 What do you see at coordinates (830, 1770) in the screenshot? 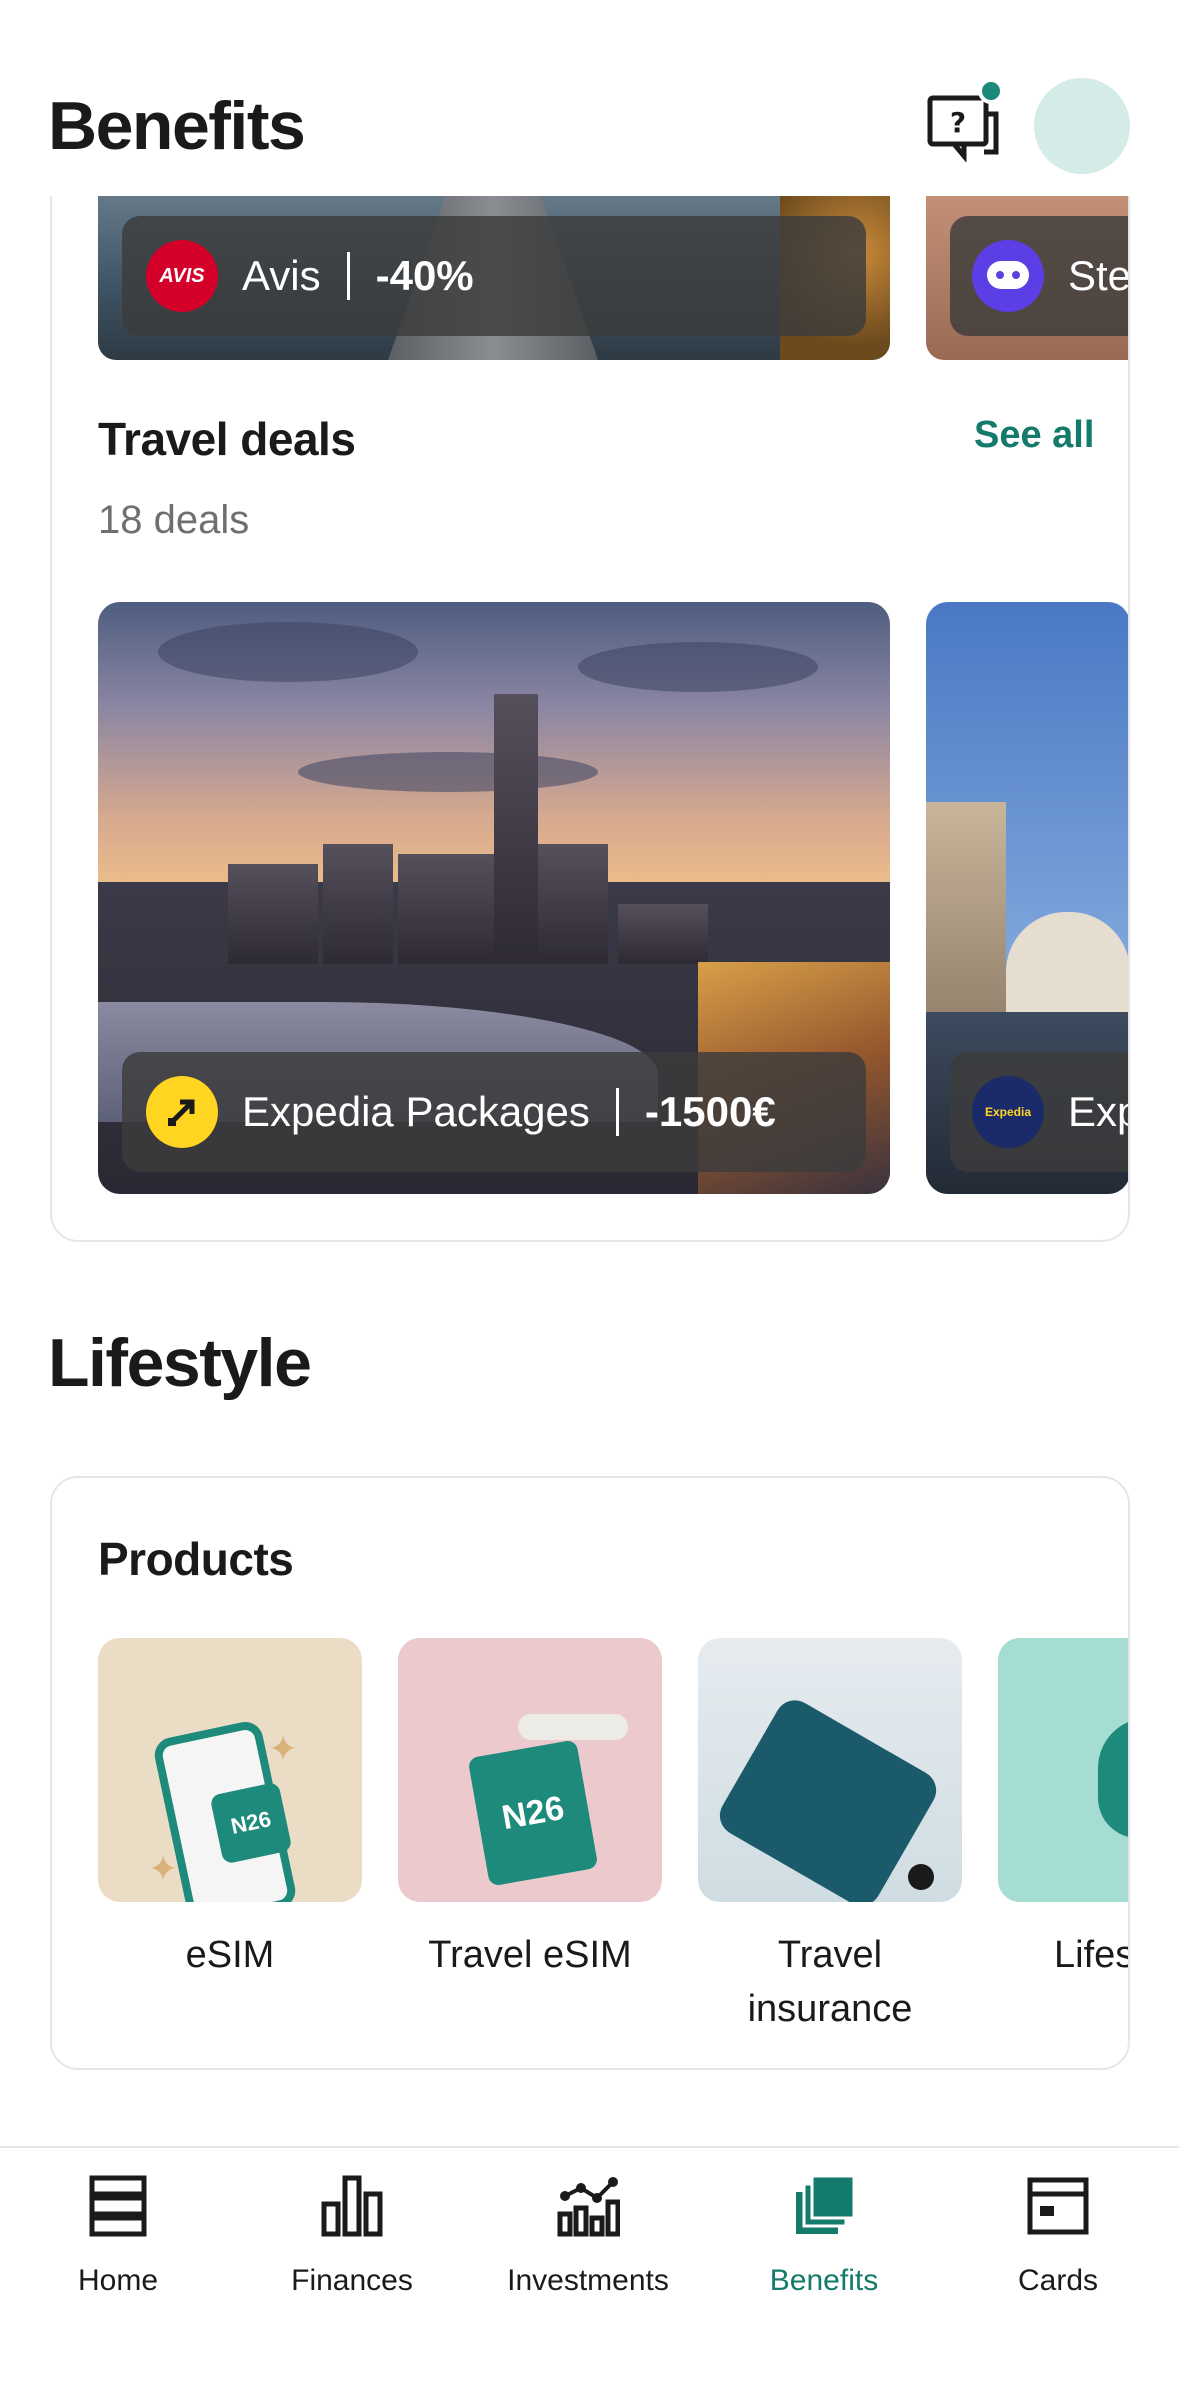
I see `suitcase-illustration` at bounding box center [830, 1770].